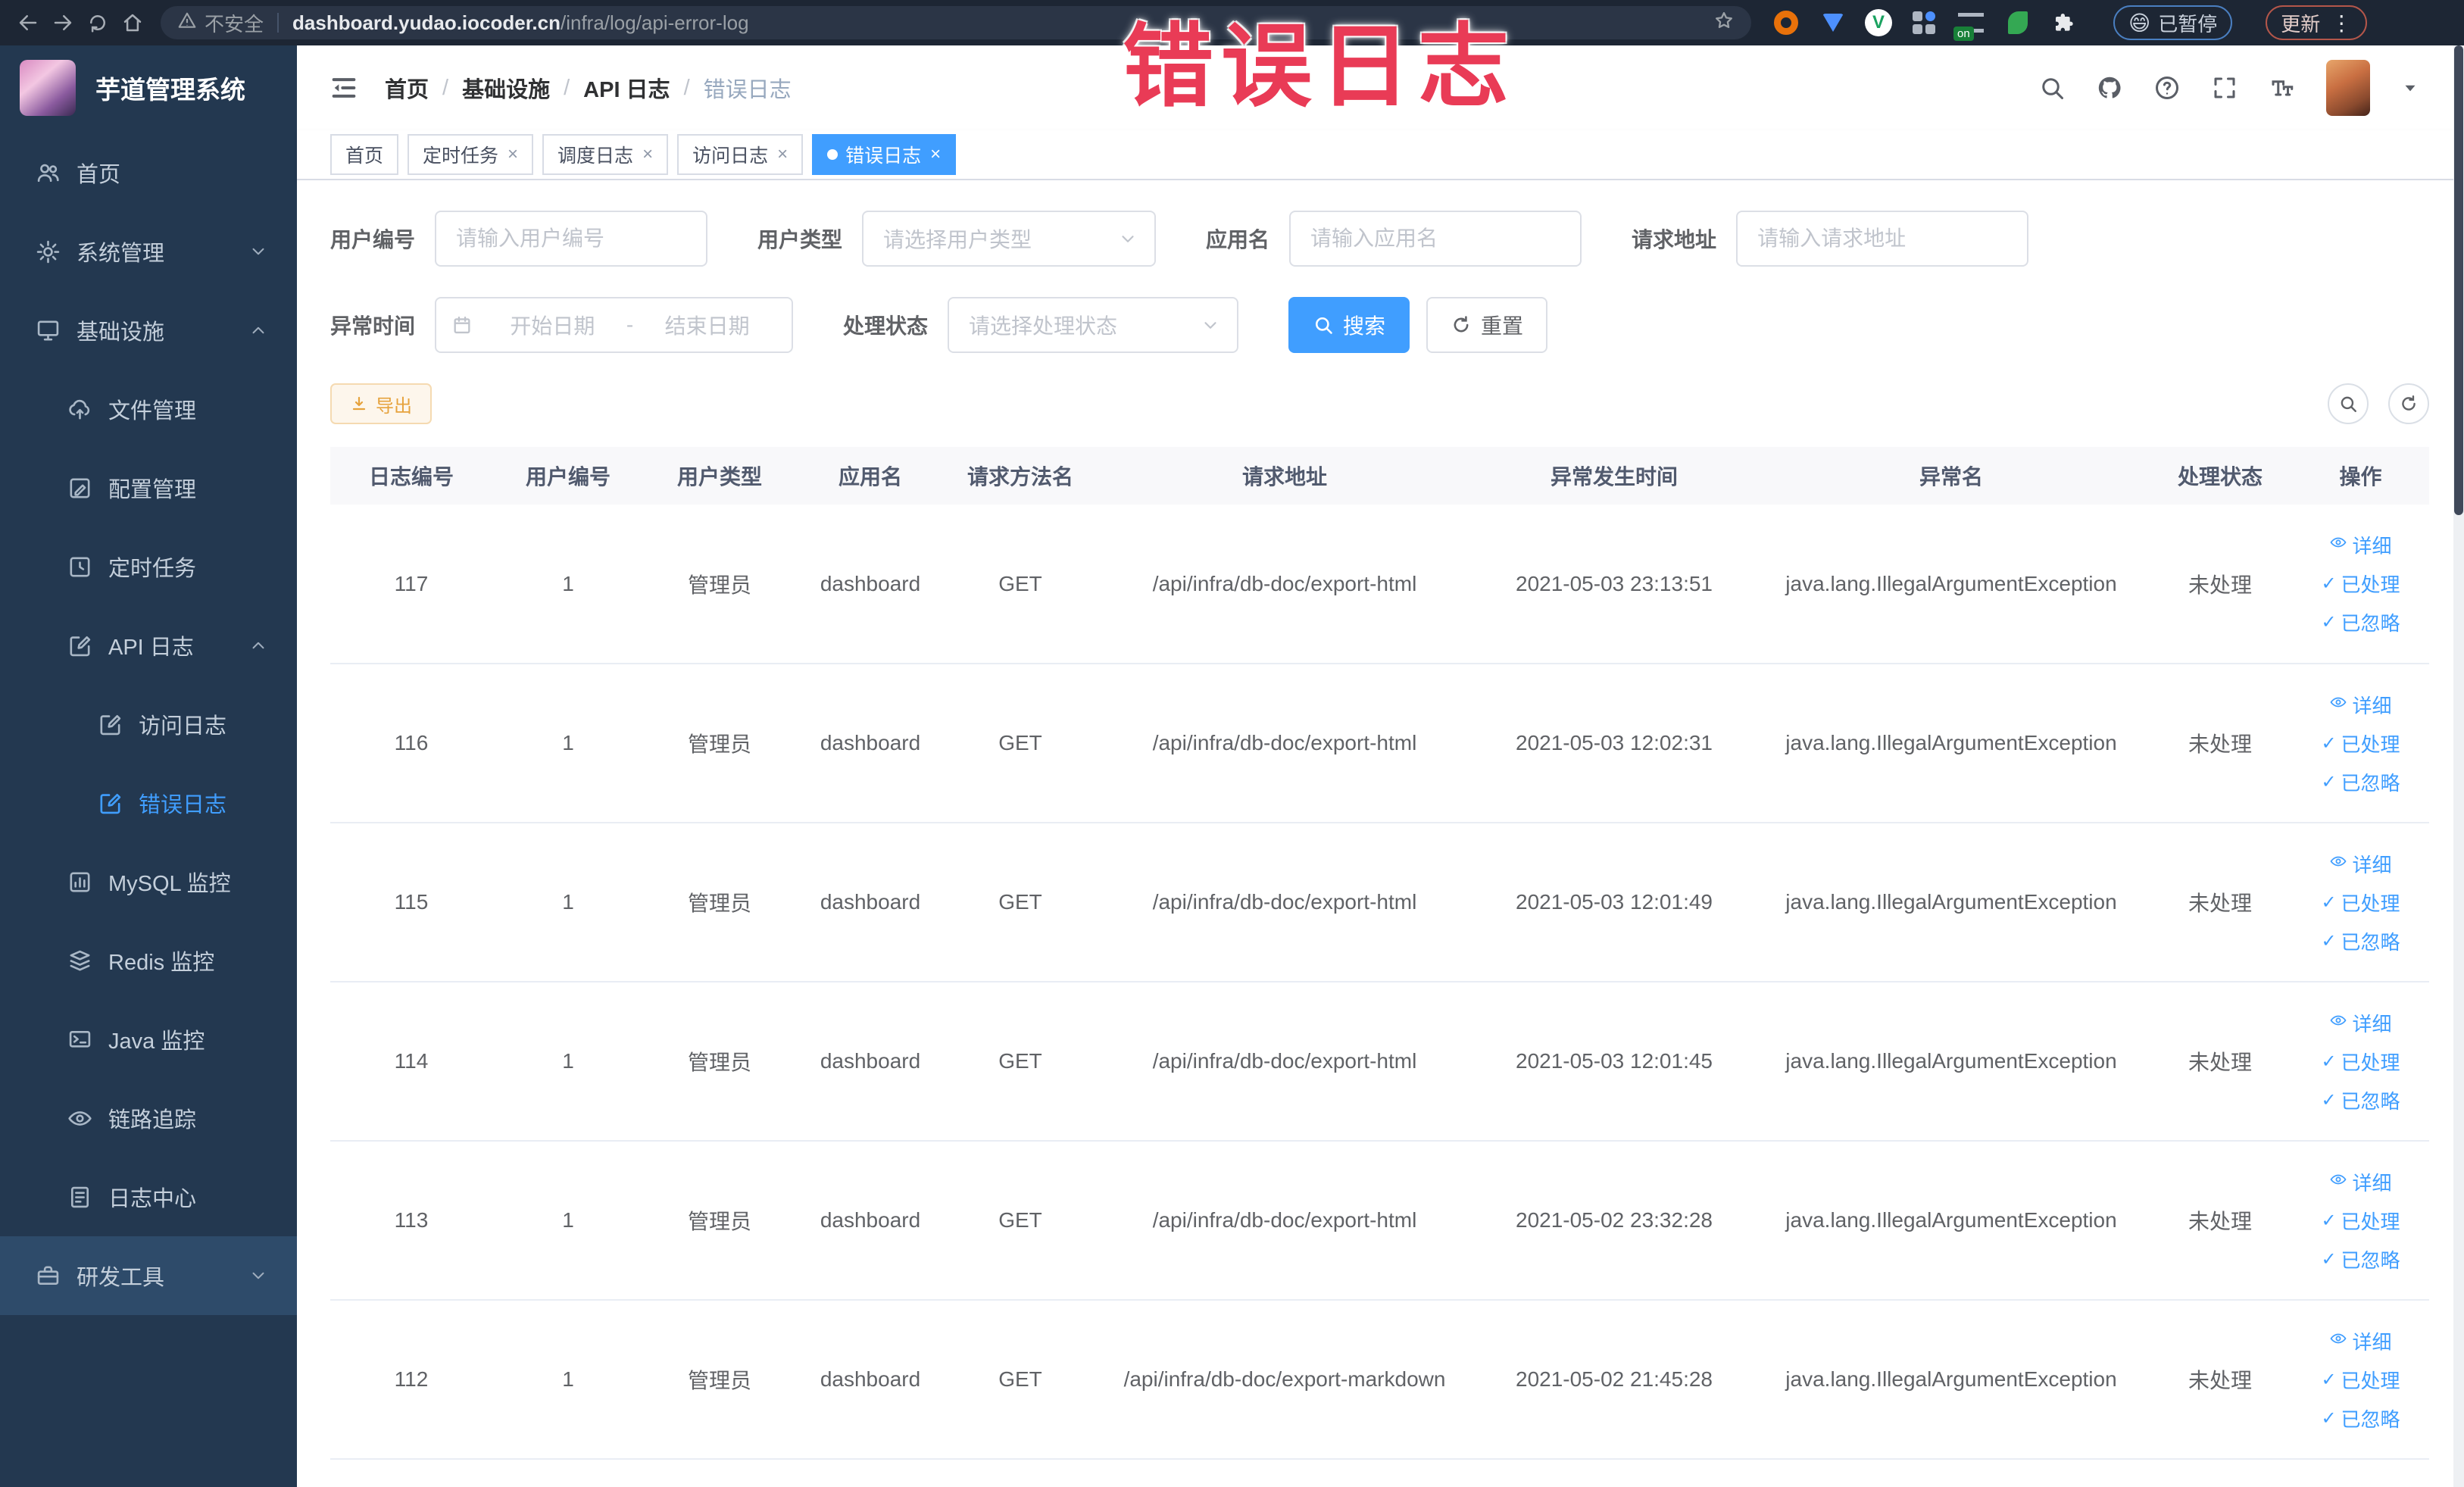  I want to click on user-avatar, so click(2348, 88).